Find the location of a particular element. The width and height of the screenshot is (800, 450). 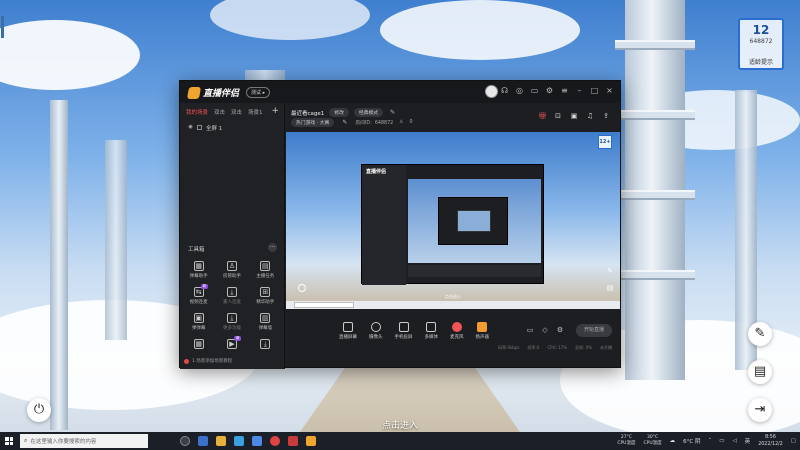

weather-text: 6°C 阴 is located at coordinates (691, 441).